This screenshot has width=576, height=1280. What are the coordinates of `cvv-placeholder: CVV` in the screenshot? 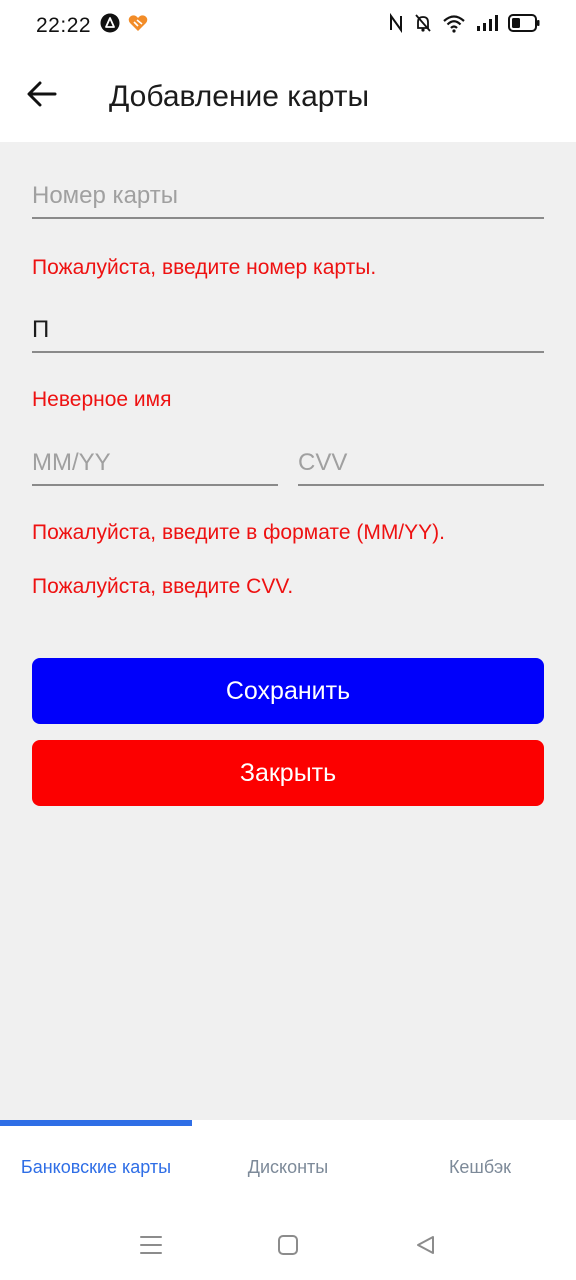 It's located at (323, 462).